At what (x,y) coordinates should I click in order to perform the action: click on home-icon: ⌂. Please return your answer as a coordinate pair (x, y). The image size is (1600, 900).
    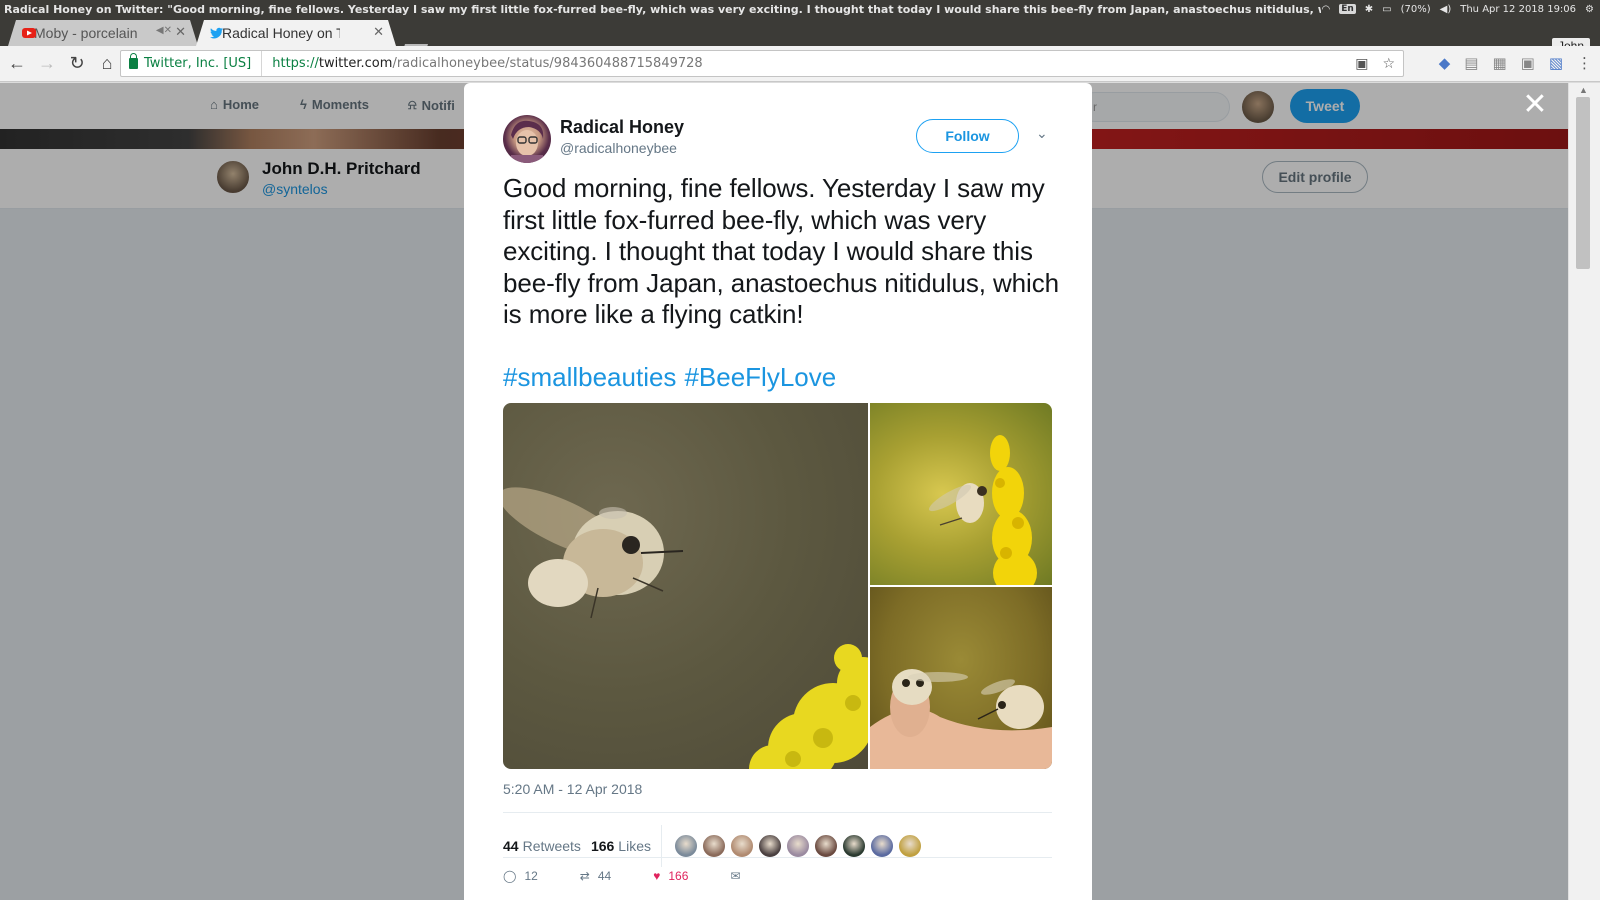
    Looking at the image, I should click on (107, 64).